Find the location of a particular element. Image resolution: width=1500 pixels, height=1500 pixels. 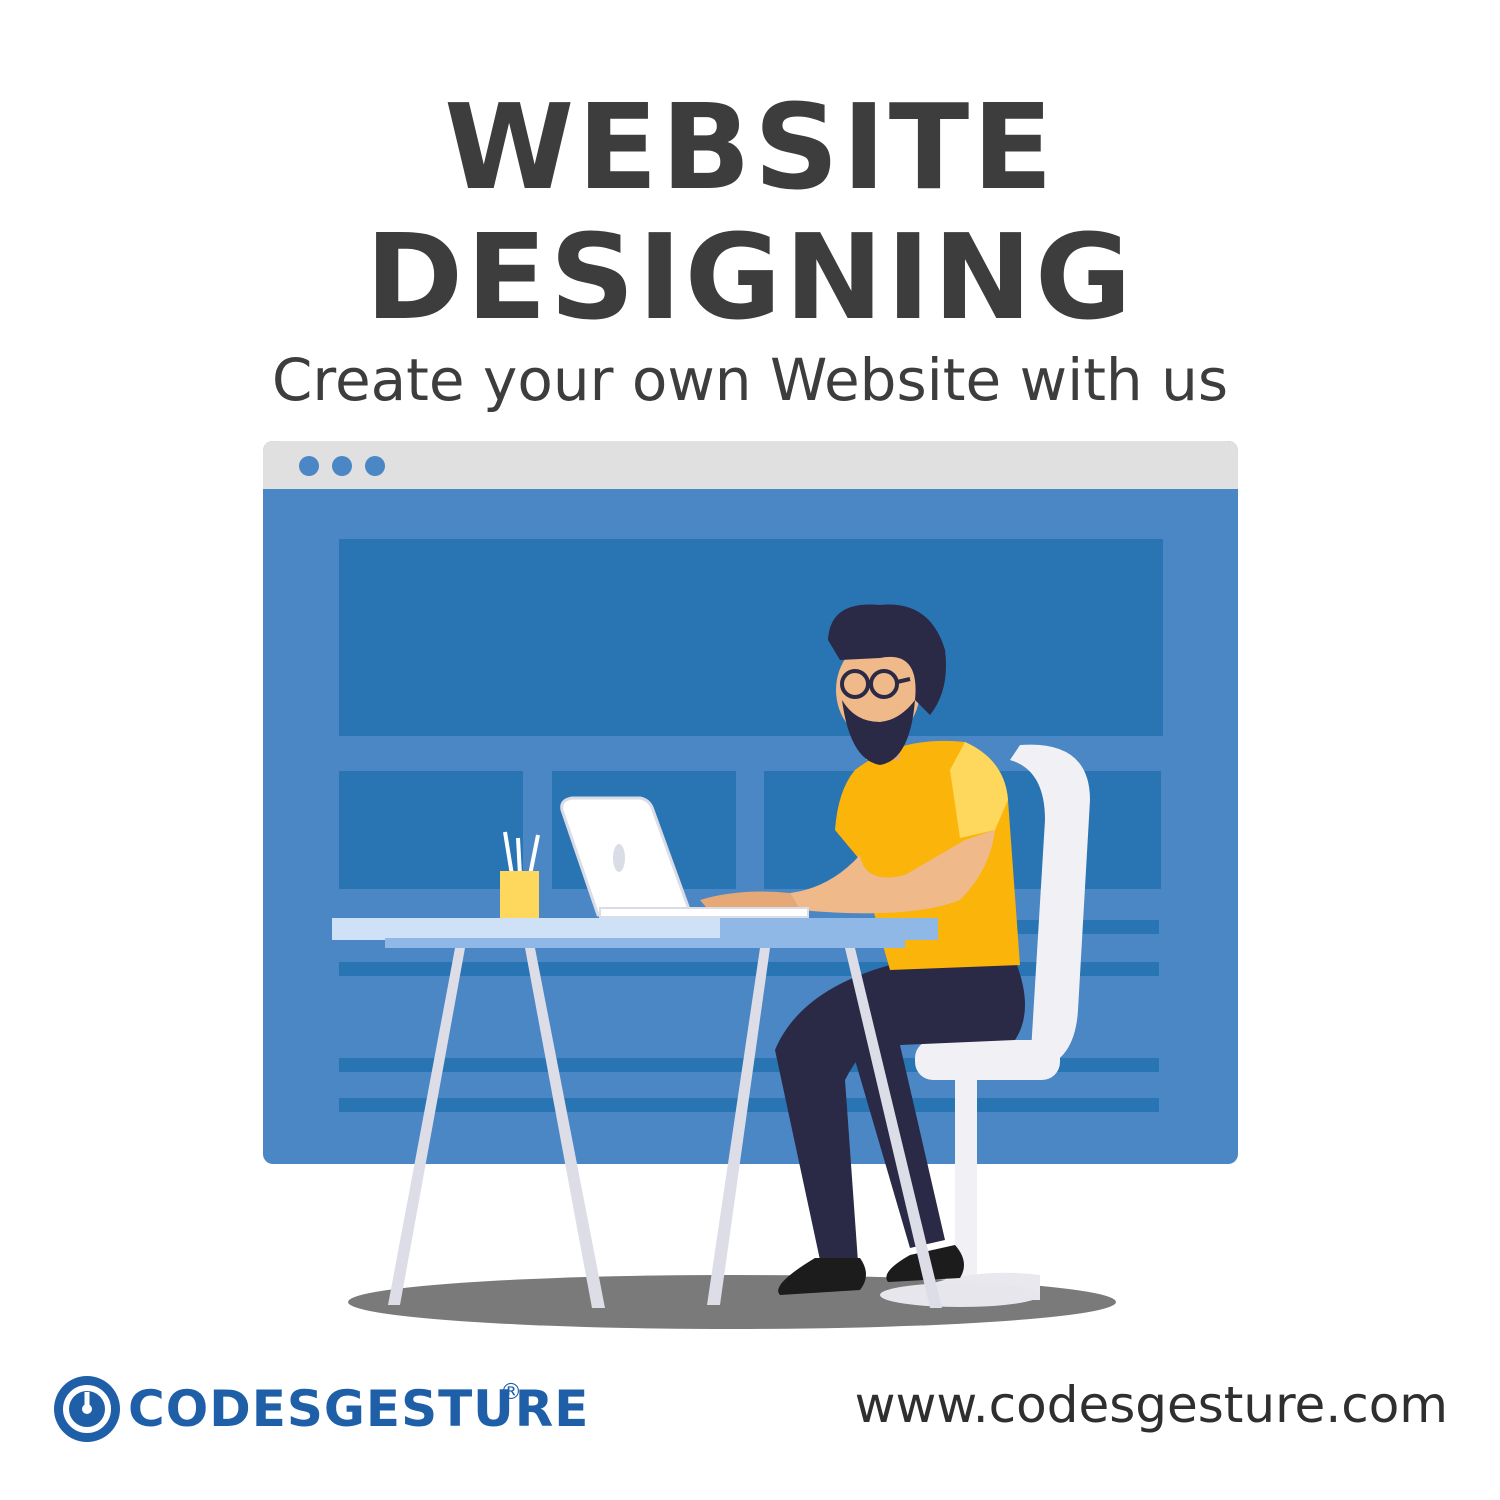

codesgesture-logo-icon is located at coordinates (87, 1409).